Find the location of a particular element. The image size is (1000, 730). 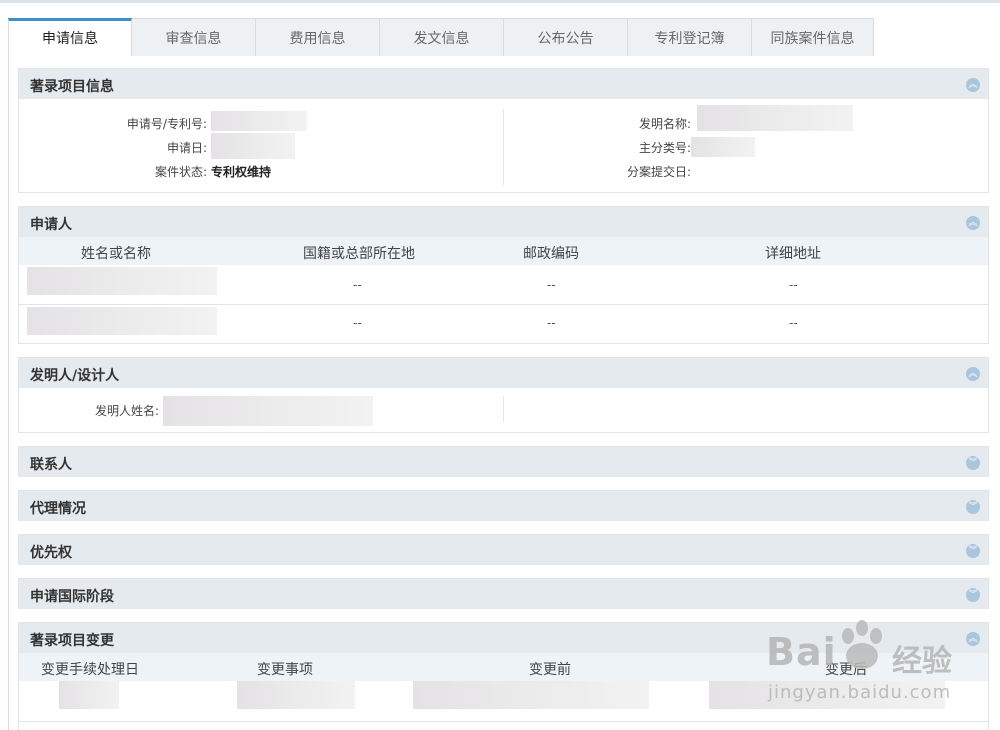

section-title: 著录项目变更 is located at coordinates (72, 641).